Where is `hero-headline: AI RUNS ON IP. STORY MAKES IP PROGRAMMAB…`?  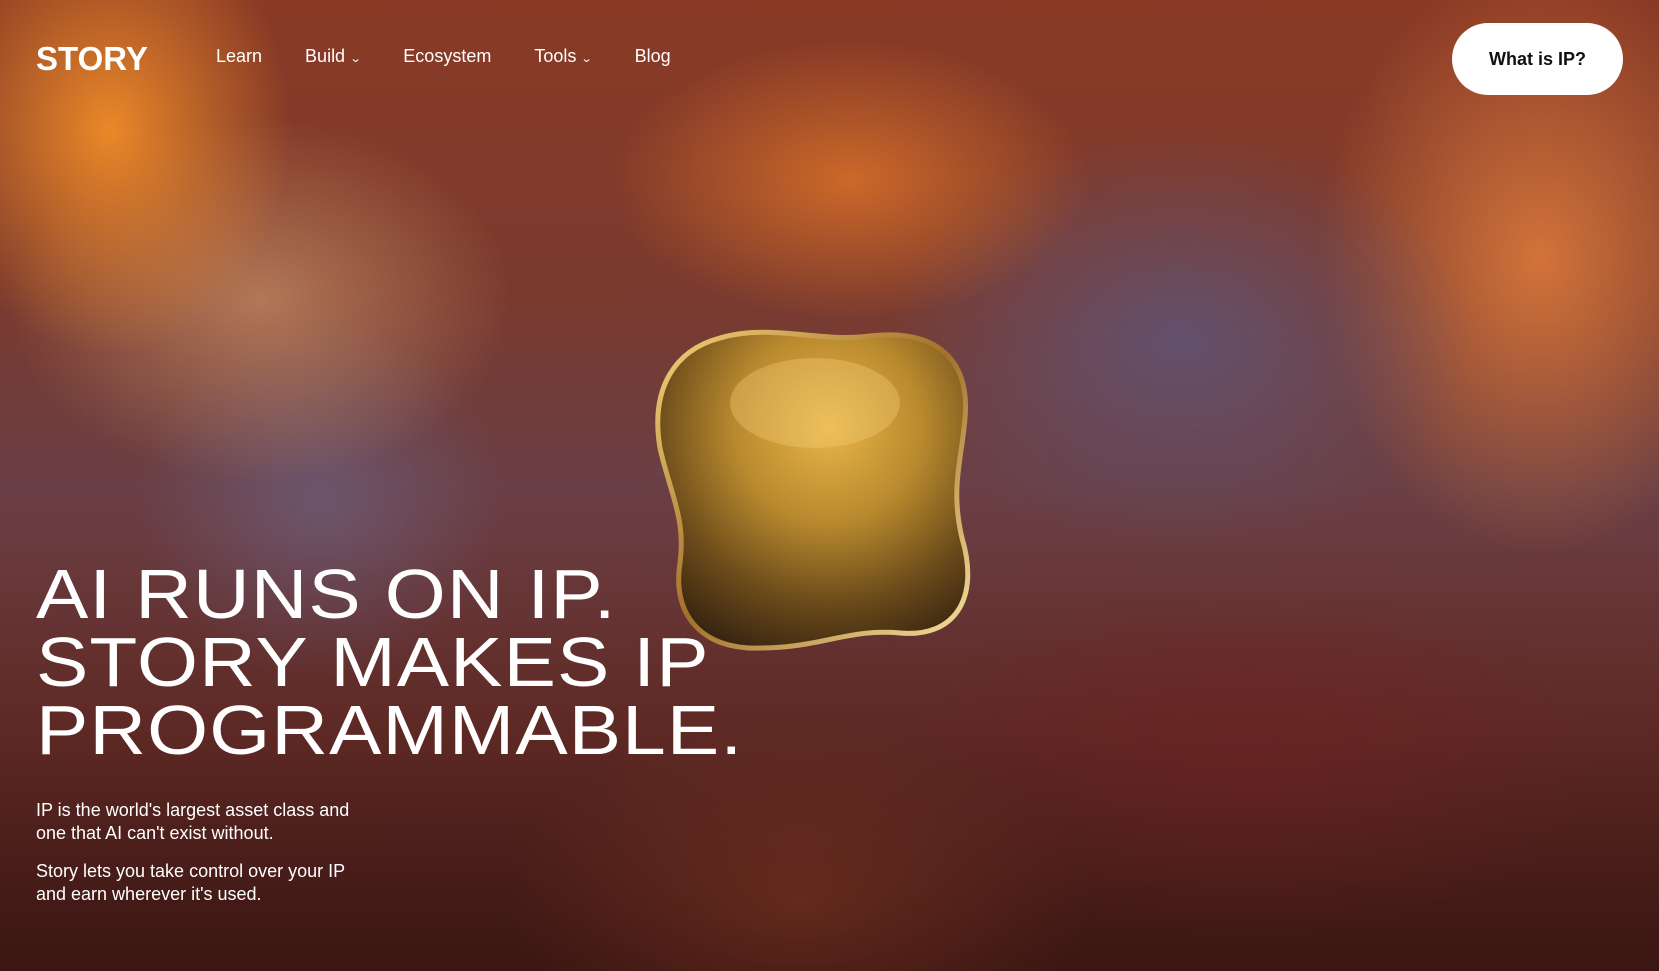
hero-headline: AI RUNS ON IP. STORY MAKES IP PROGRAMMAB… is located at coordinates (390, 662).